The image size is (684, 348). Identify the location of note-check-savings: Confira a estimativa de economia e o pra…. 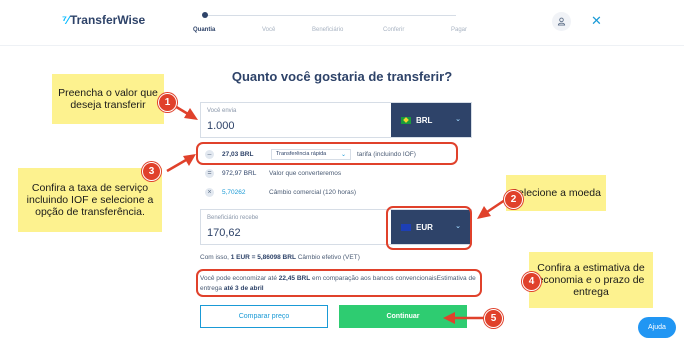
(591, 280).